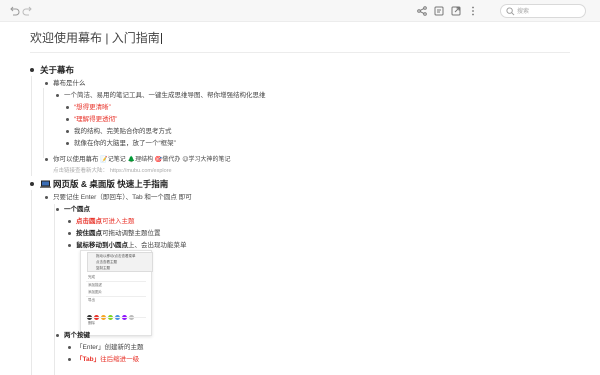  What do you see at coordinates (95, 119) in the screenshot?
I see `outline-item-label: “理解得更透彻”` at bounding box center [95, 119].